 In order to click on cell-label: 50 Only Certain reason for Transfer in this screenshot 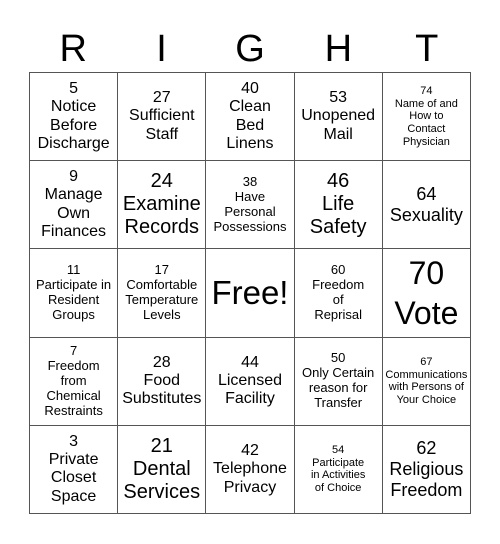, I will do `click(338, 380)`.